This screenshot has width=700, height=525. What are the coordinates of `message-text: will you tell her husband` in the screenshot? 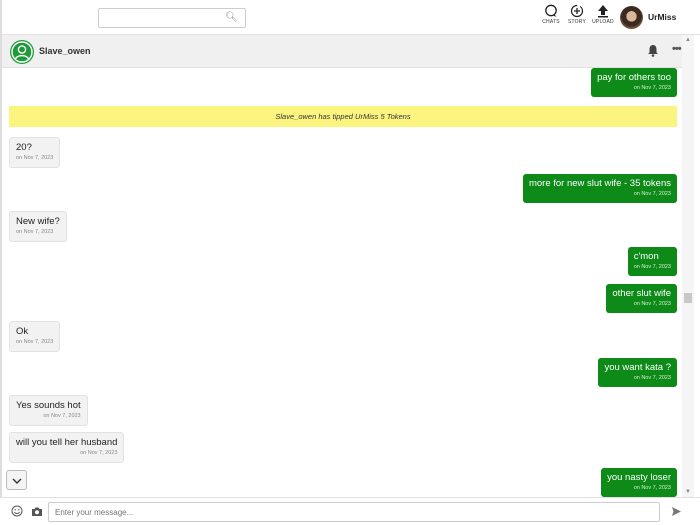 It's located at (67, 442).